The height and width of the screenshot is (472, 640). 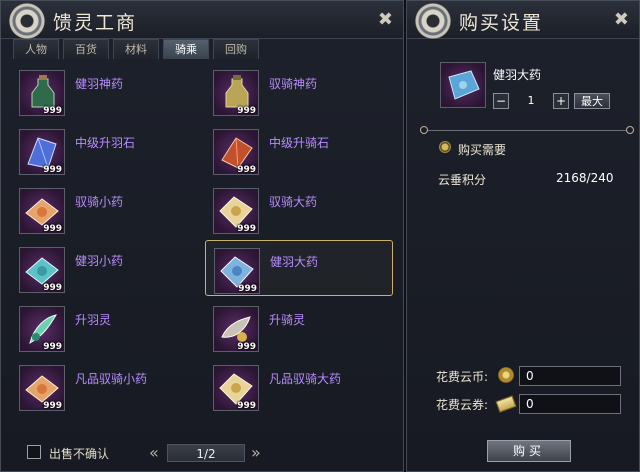 I want to click on item-name: 驭骑小药, so click(x=99, y=202).